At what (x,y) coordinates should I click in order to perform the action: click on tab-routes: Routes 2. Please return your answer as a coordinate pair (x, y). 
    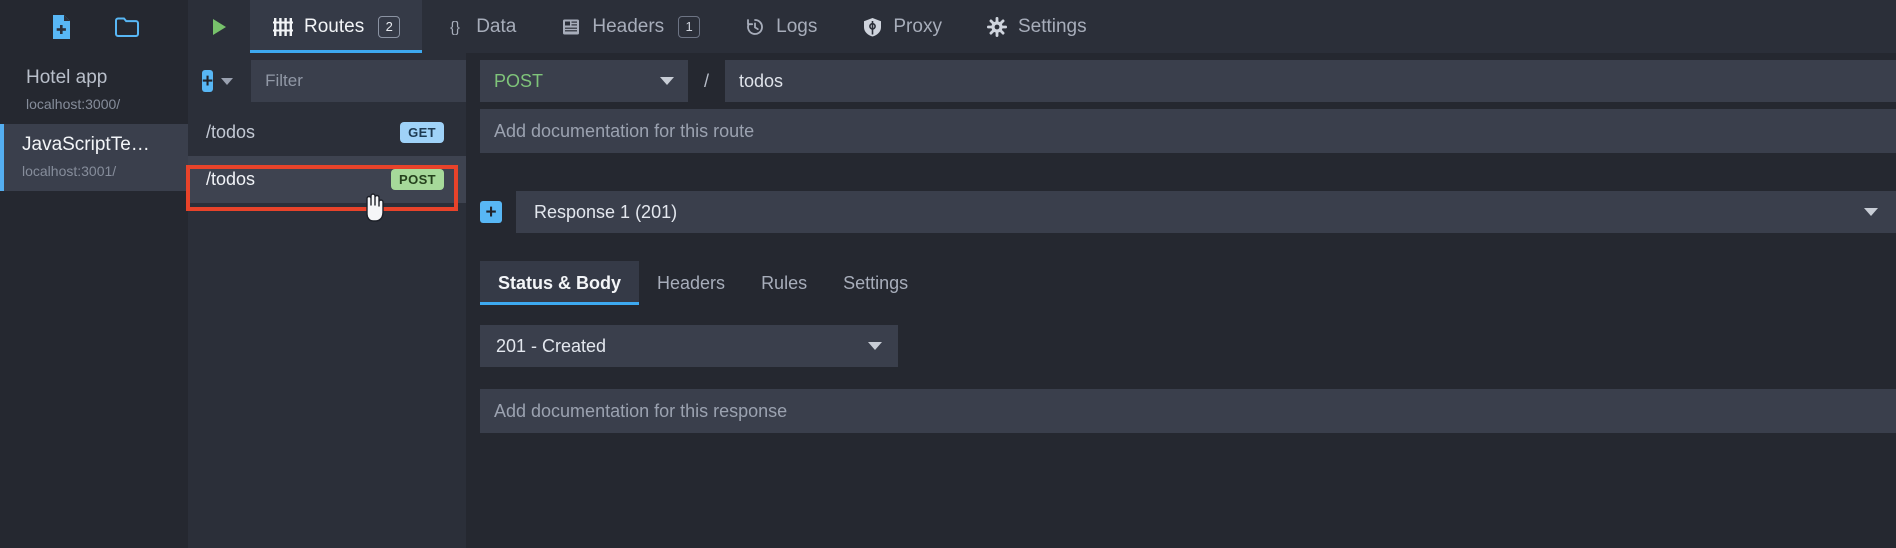
    Looking at the image, I should click on (336, 26).